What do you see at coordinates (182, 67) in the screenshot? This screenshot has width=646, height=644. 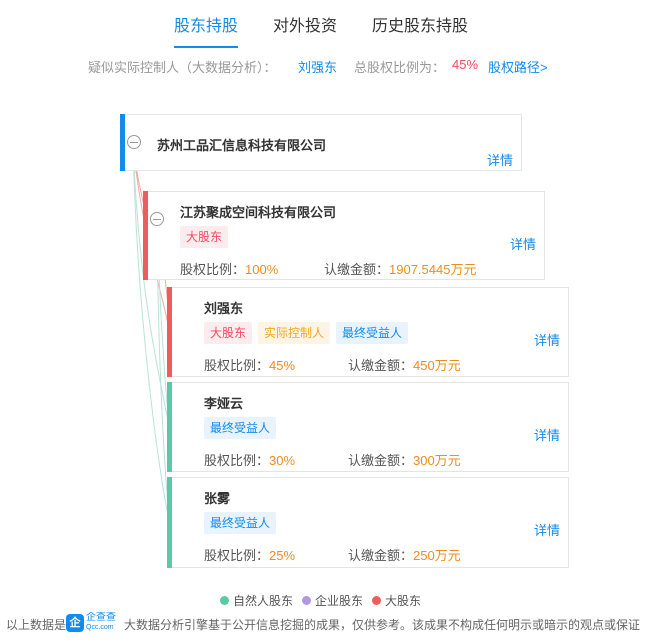 I see `controller-label: 疑似实际控制人（大数据分析）：` at bounding box center [182, 67].